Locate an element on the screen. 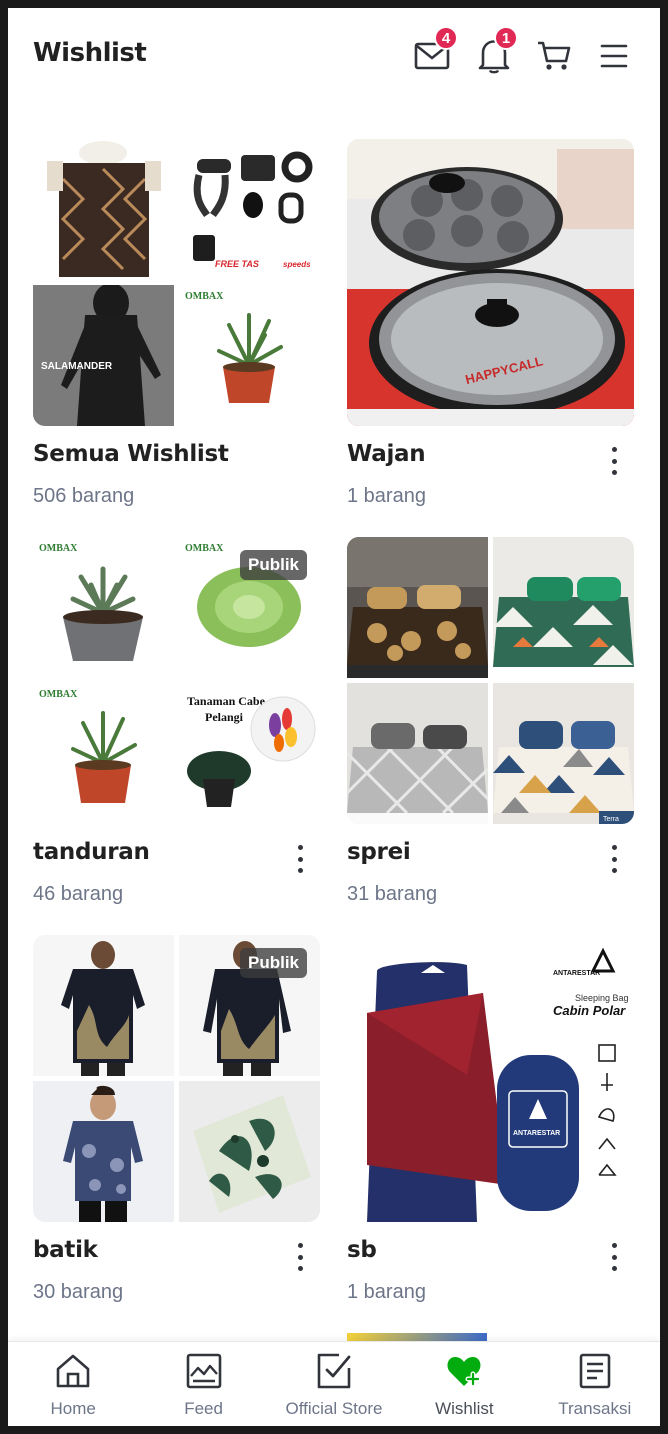 Image resolution: width=668 pixels, height=1434 pixels. product-image: HAPPYCALL is located at coordinates (490, 282).